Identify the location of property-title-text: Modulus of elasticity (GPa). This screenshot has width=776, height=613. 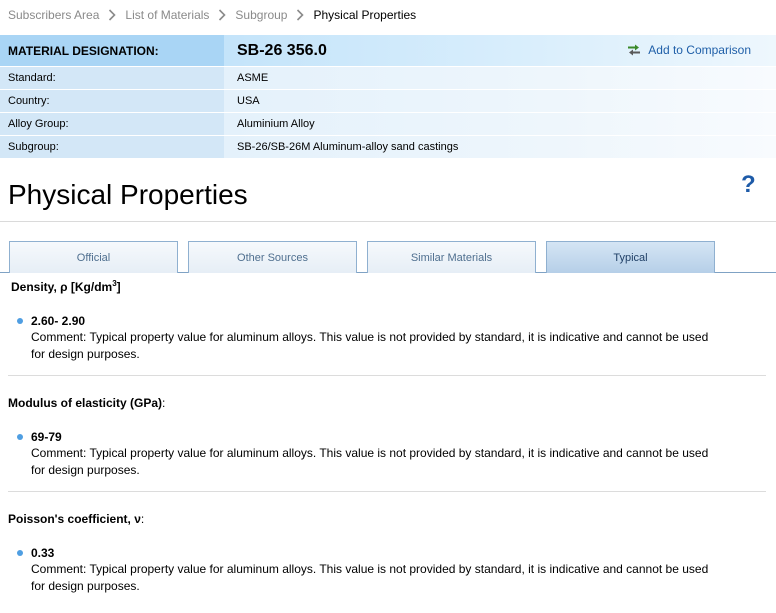
(85, 403).